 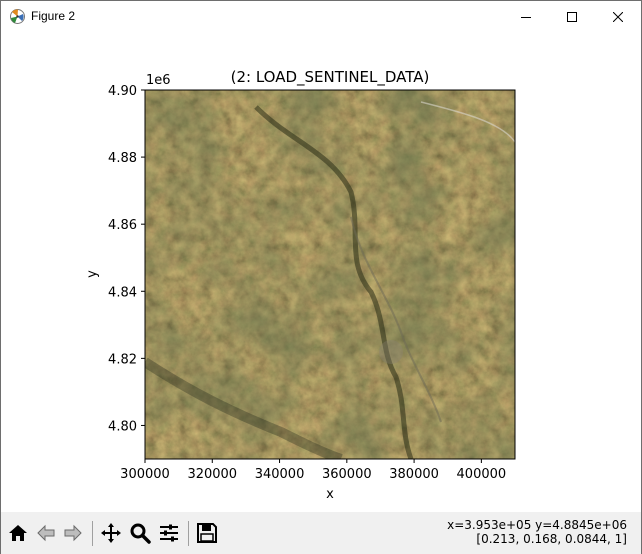 I want to click on window-title: Figure 2, so click(x=53, y=16).